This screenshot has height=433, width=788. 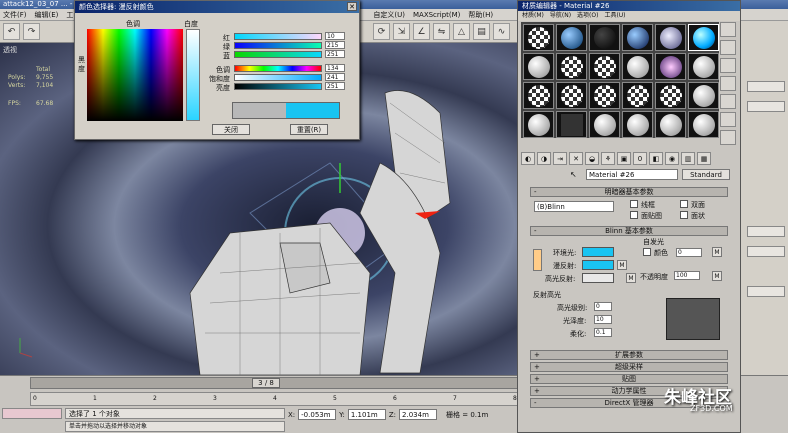 I want to click on green-value: 215, so click(x=335, y=45).